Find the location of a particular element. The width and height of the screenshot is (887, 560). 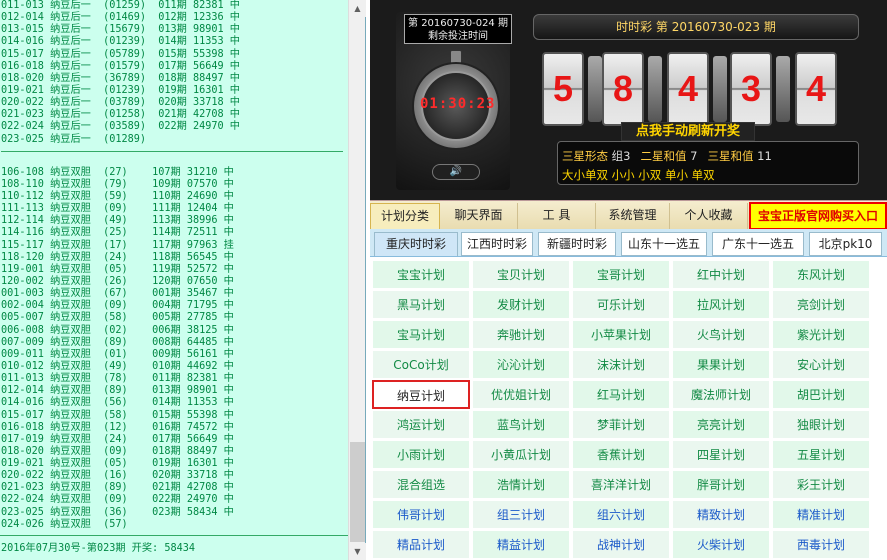

lottery-tab: 新疆时时彩 is located at coordinates (577, 244).